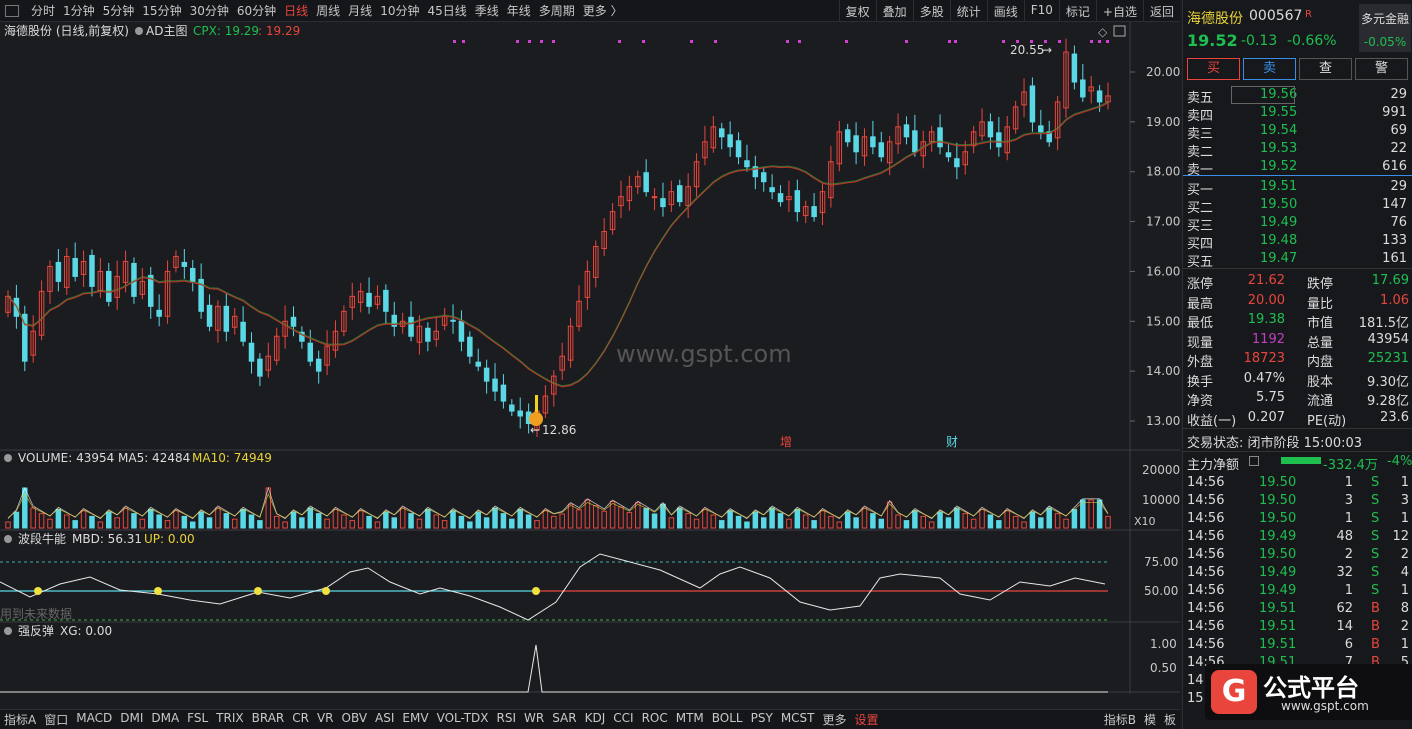 The width and height of the screenshot is (1412, 729). Describe the element at coordinates (463, 719) in the screenshot. I see `indicator-tab: VOL-TDX` at that location.